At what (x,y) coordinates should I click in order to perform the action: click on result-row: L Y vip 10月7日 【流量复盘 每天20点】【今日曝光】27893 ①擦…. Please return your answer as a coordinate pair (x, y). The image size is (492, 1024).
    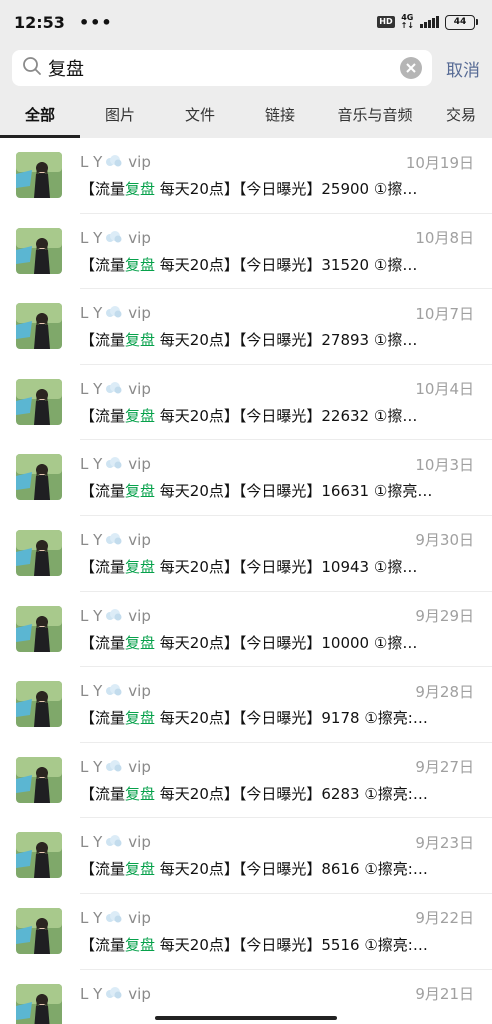
    Looking at the image, I should click on (246, 327).